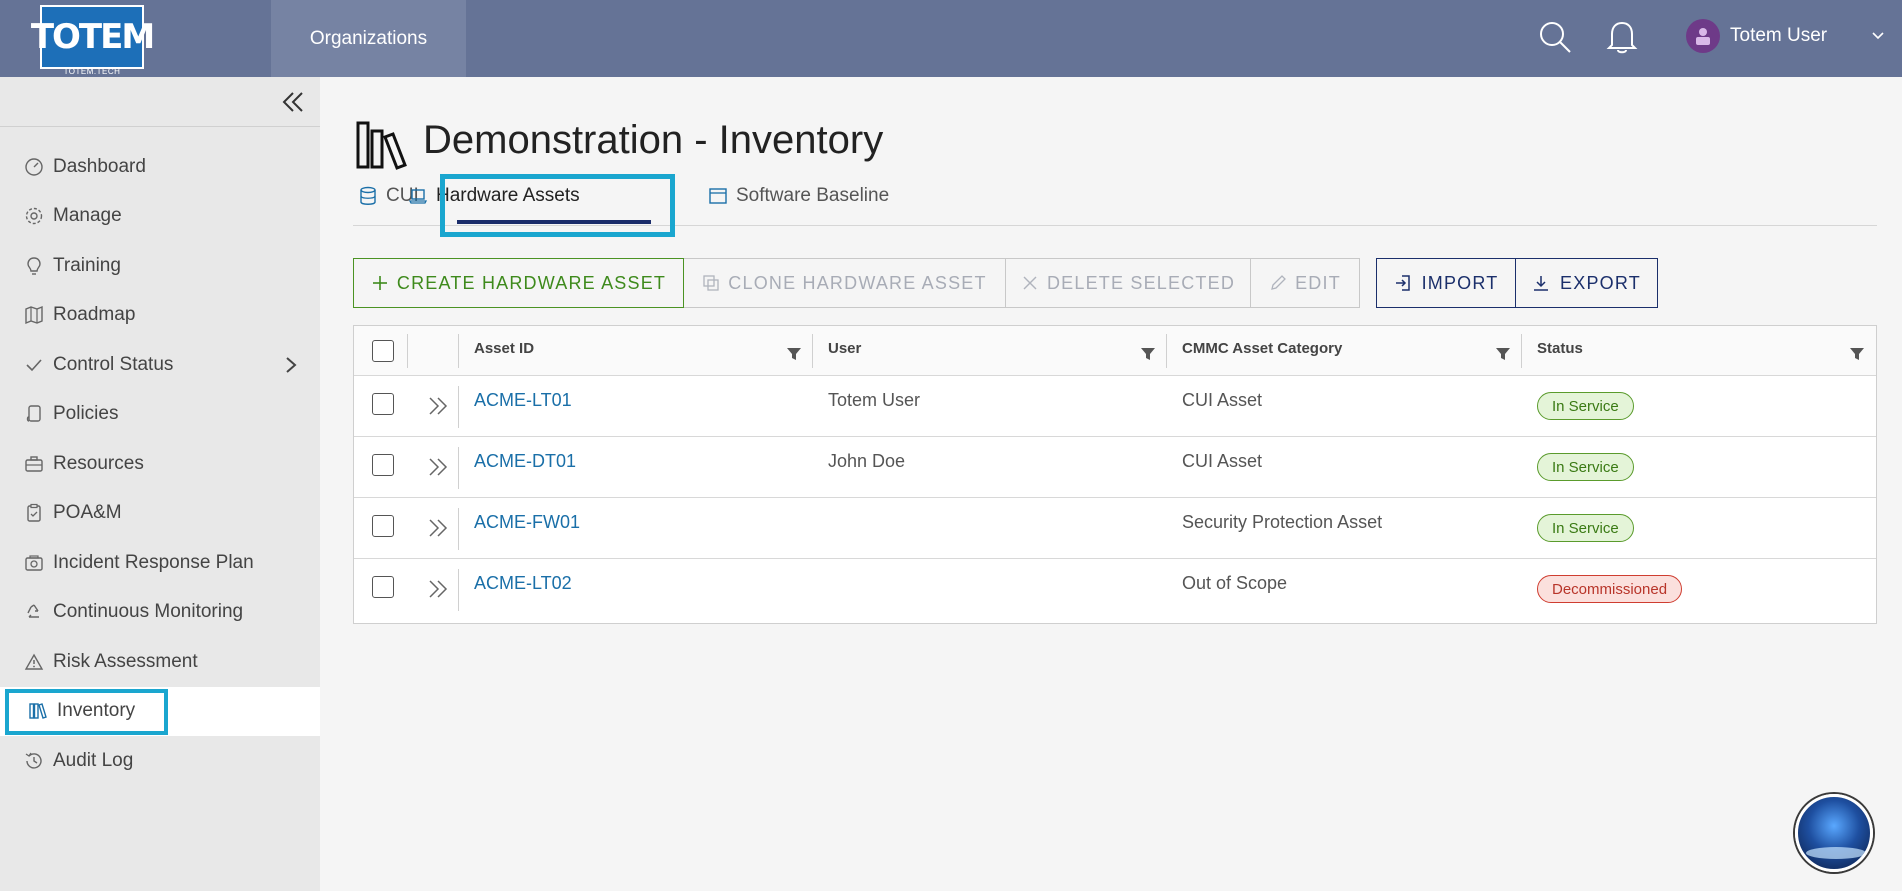 This screenshot has width=1902, height=891. Describe the element at coordinates (94, 315) in the screenshot. I see `sidebar-item-label: Roadmap` at that location.